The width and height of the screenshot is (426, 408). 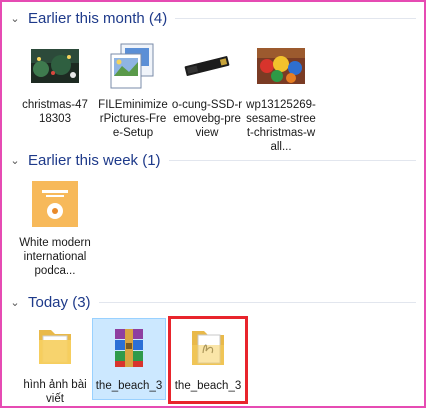 What do you see at coordinates (133, 119) in the screenshot?
I see `file-name: FILEminimizerPictures-Free-Setup` at bounding box center [133, 119].